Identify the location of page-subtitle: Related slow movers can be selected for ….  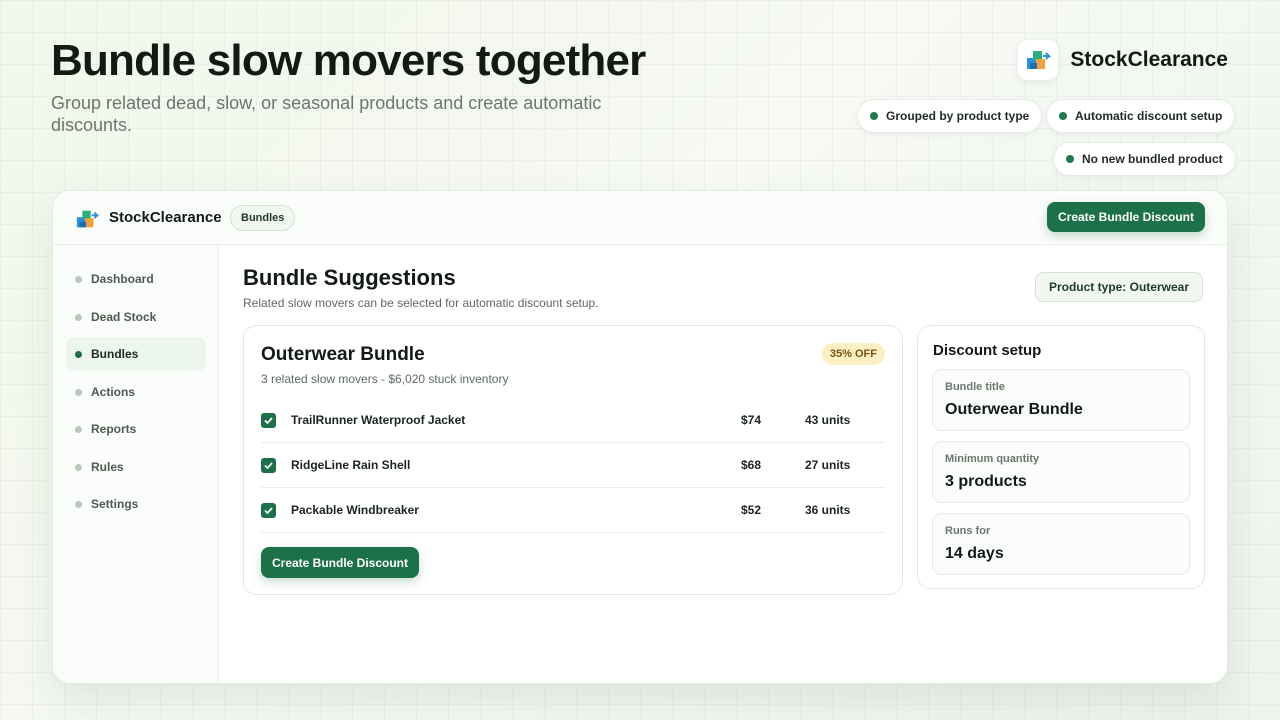
(421, 303).